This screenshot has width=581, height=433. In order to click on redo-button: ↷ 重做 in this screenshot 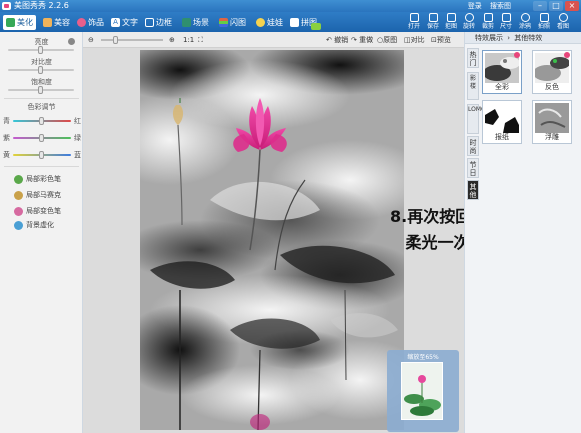, I will do `click(362, 40)`.